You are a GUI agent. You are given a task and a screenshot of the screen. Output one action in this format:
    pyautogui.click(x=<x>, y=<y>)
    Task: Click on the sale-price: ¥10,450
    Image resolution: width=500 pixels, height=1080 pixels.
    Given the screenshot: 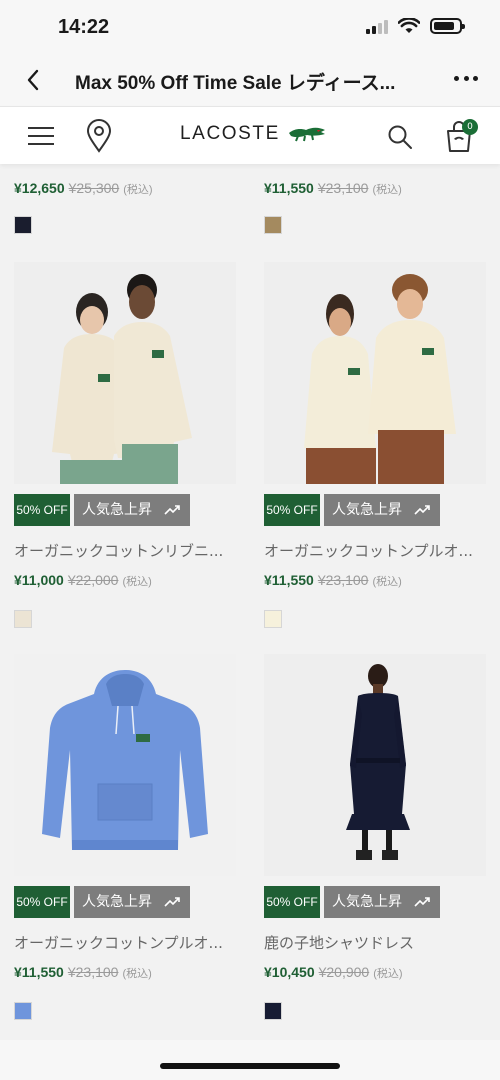 What is the action you would take?
    pyautogui.click(x=289, y=972)
    